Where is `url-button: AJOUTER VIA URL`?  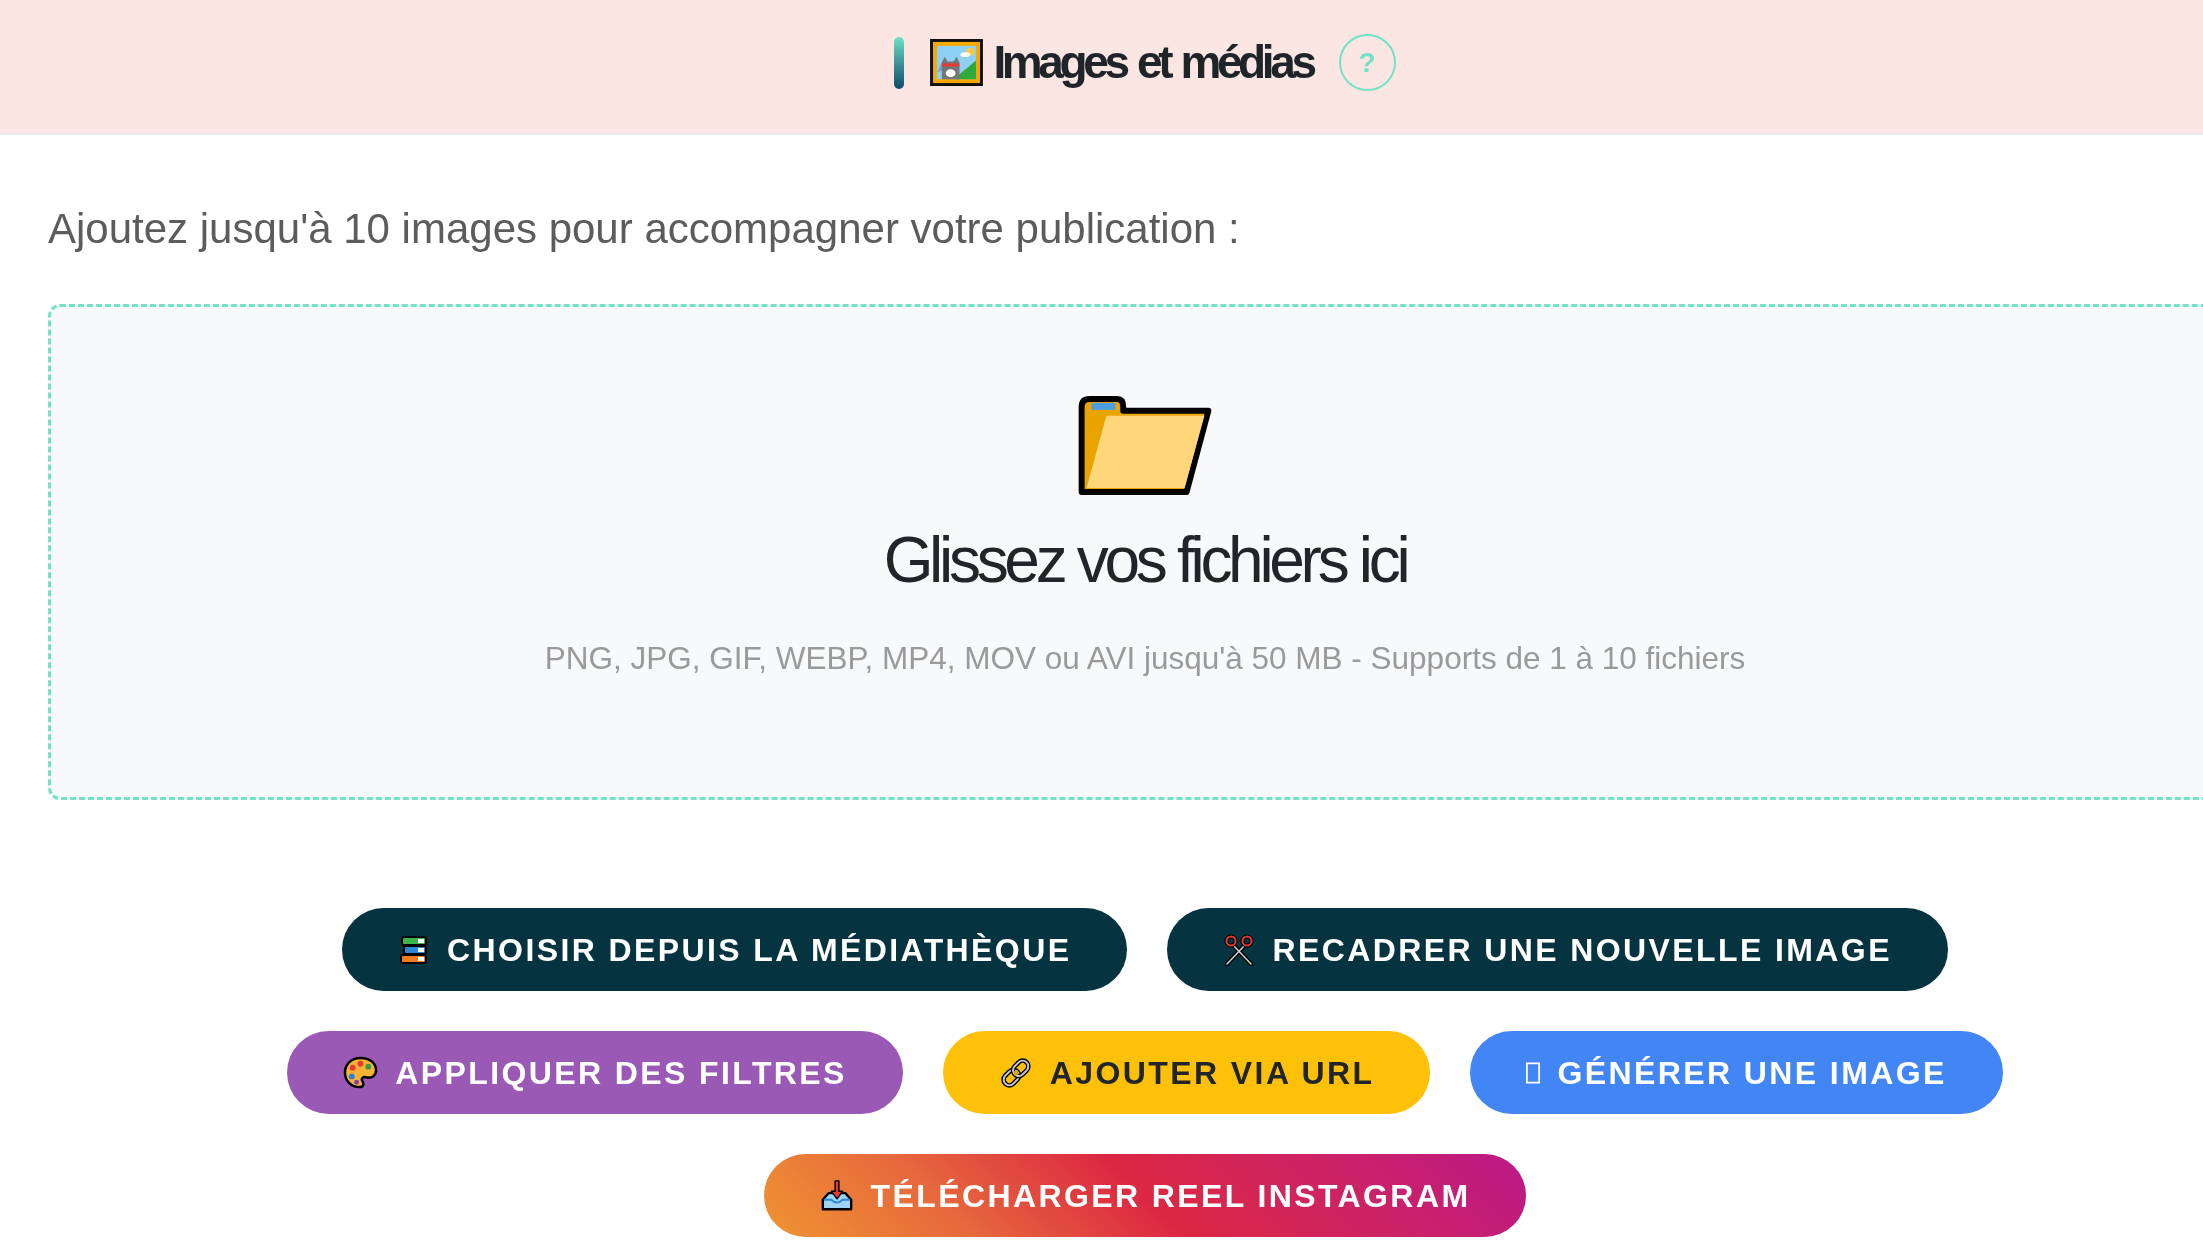
url-button: AJOUTER VIA URL is located at coordinates (1186, 1073).